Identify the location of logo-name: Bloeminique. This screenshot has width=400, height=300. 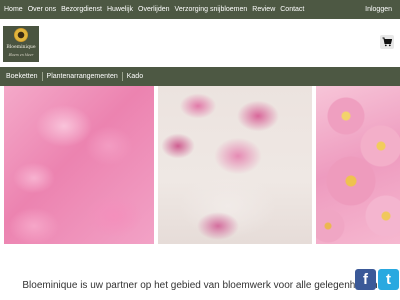
(21, 47).